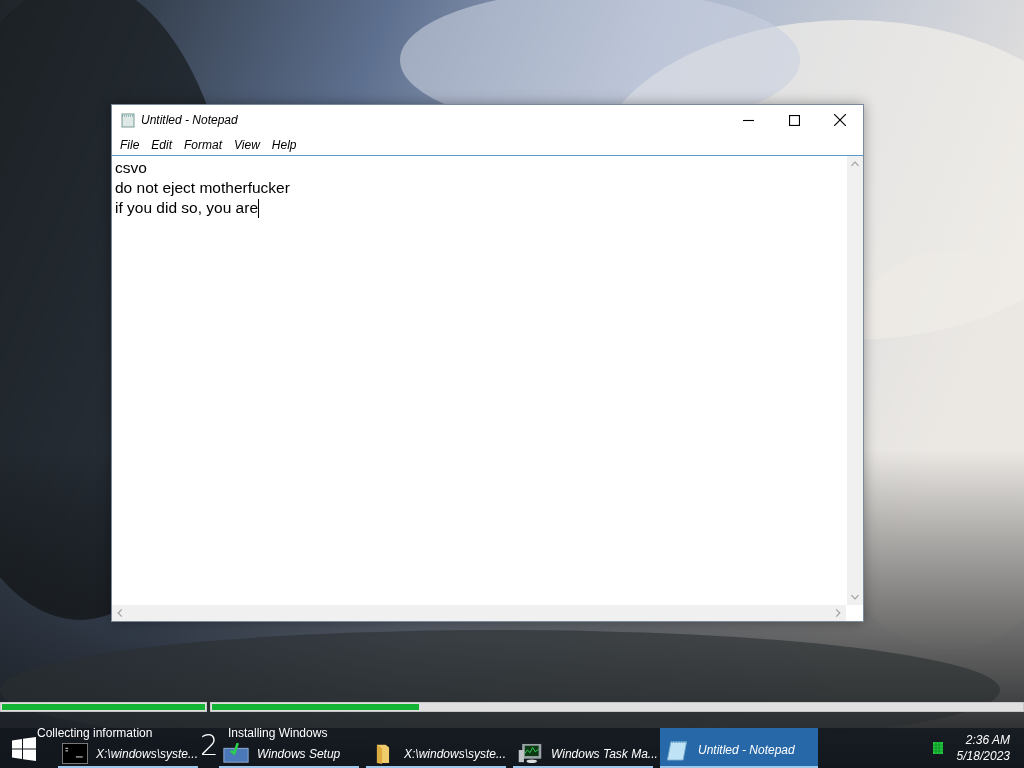 This screenshot has height=768, width=1024. What do you see at coordinates (794, 120) in the screenshot?
I see `maximize-icon` at bounding box center [794, 120].